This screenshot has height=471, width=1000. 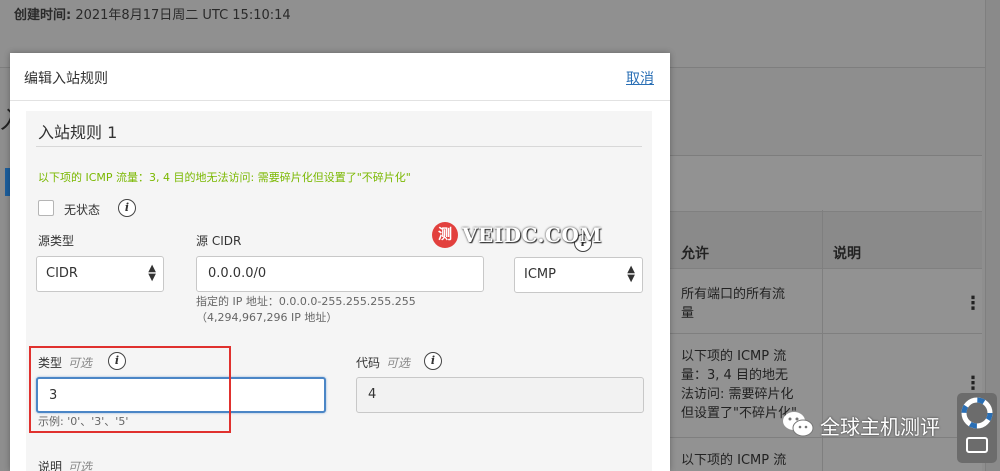 I want to click on column-header-allow: 允许, so click(x=695, y=253).